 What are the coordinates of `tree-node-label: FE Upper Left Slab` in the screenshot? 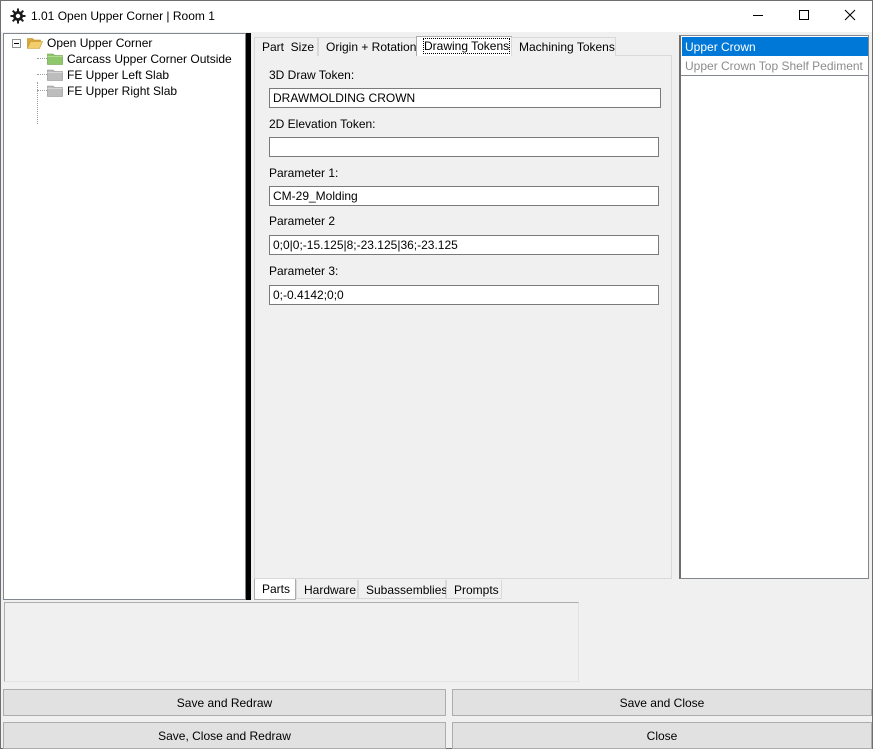 It's located at (118, 75).